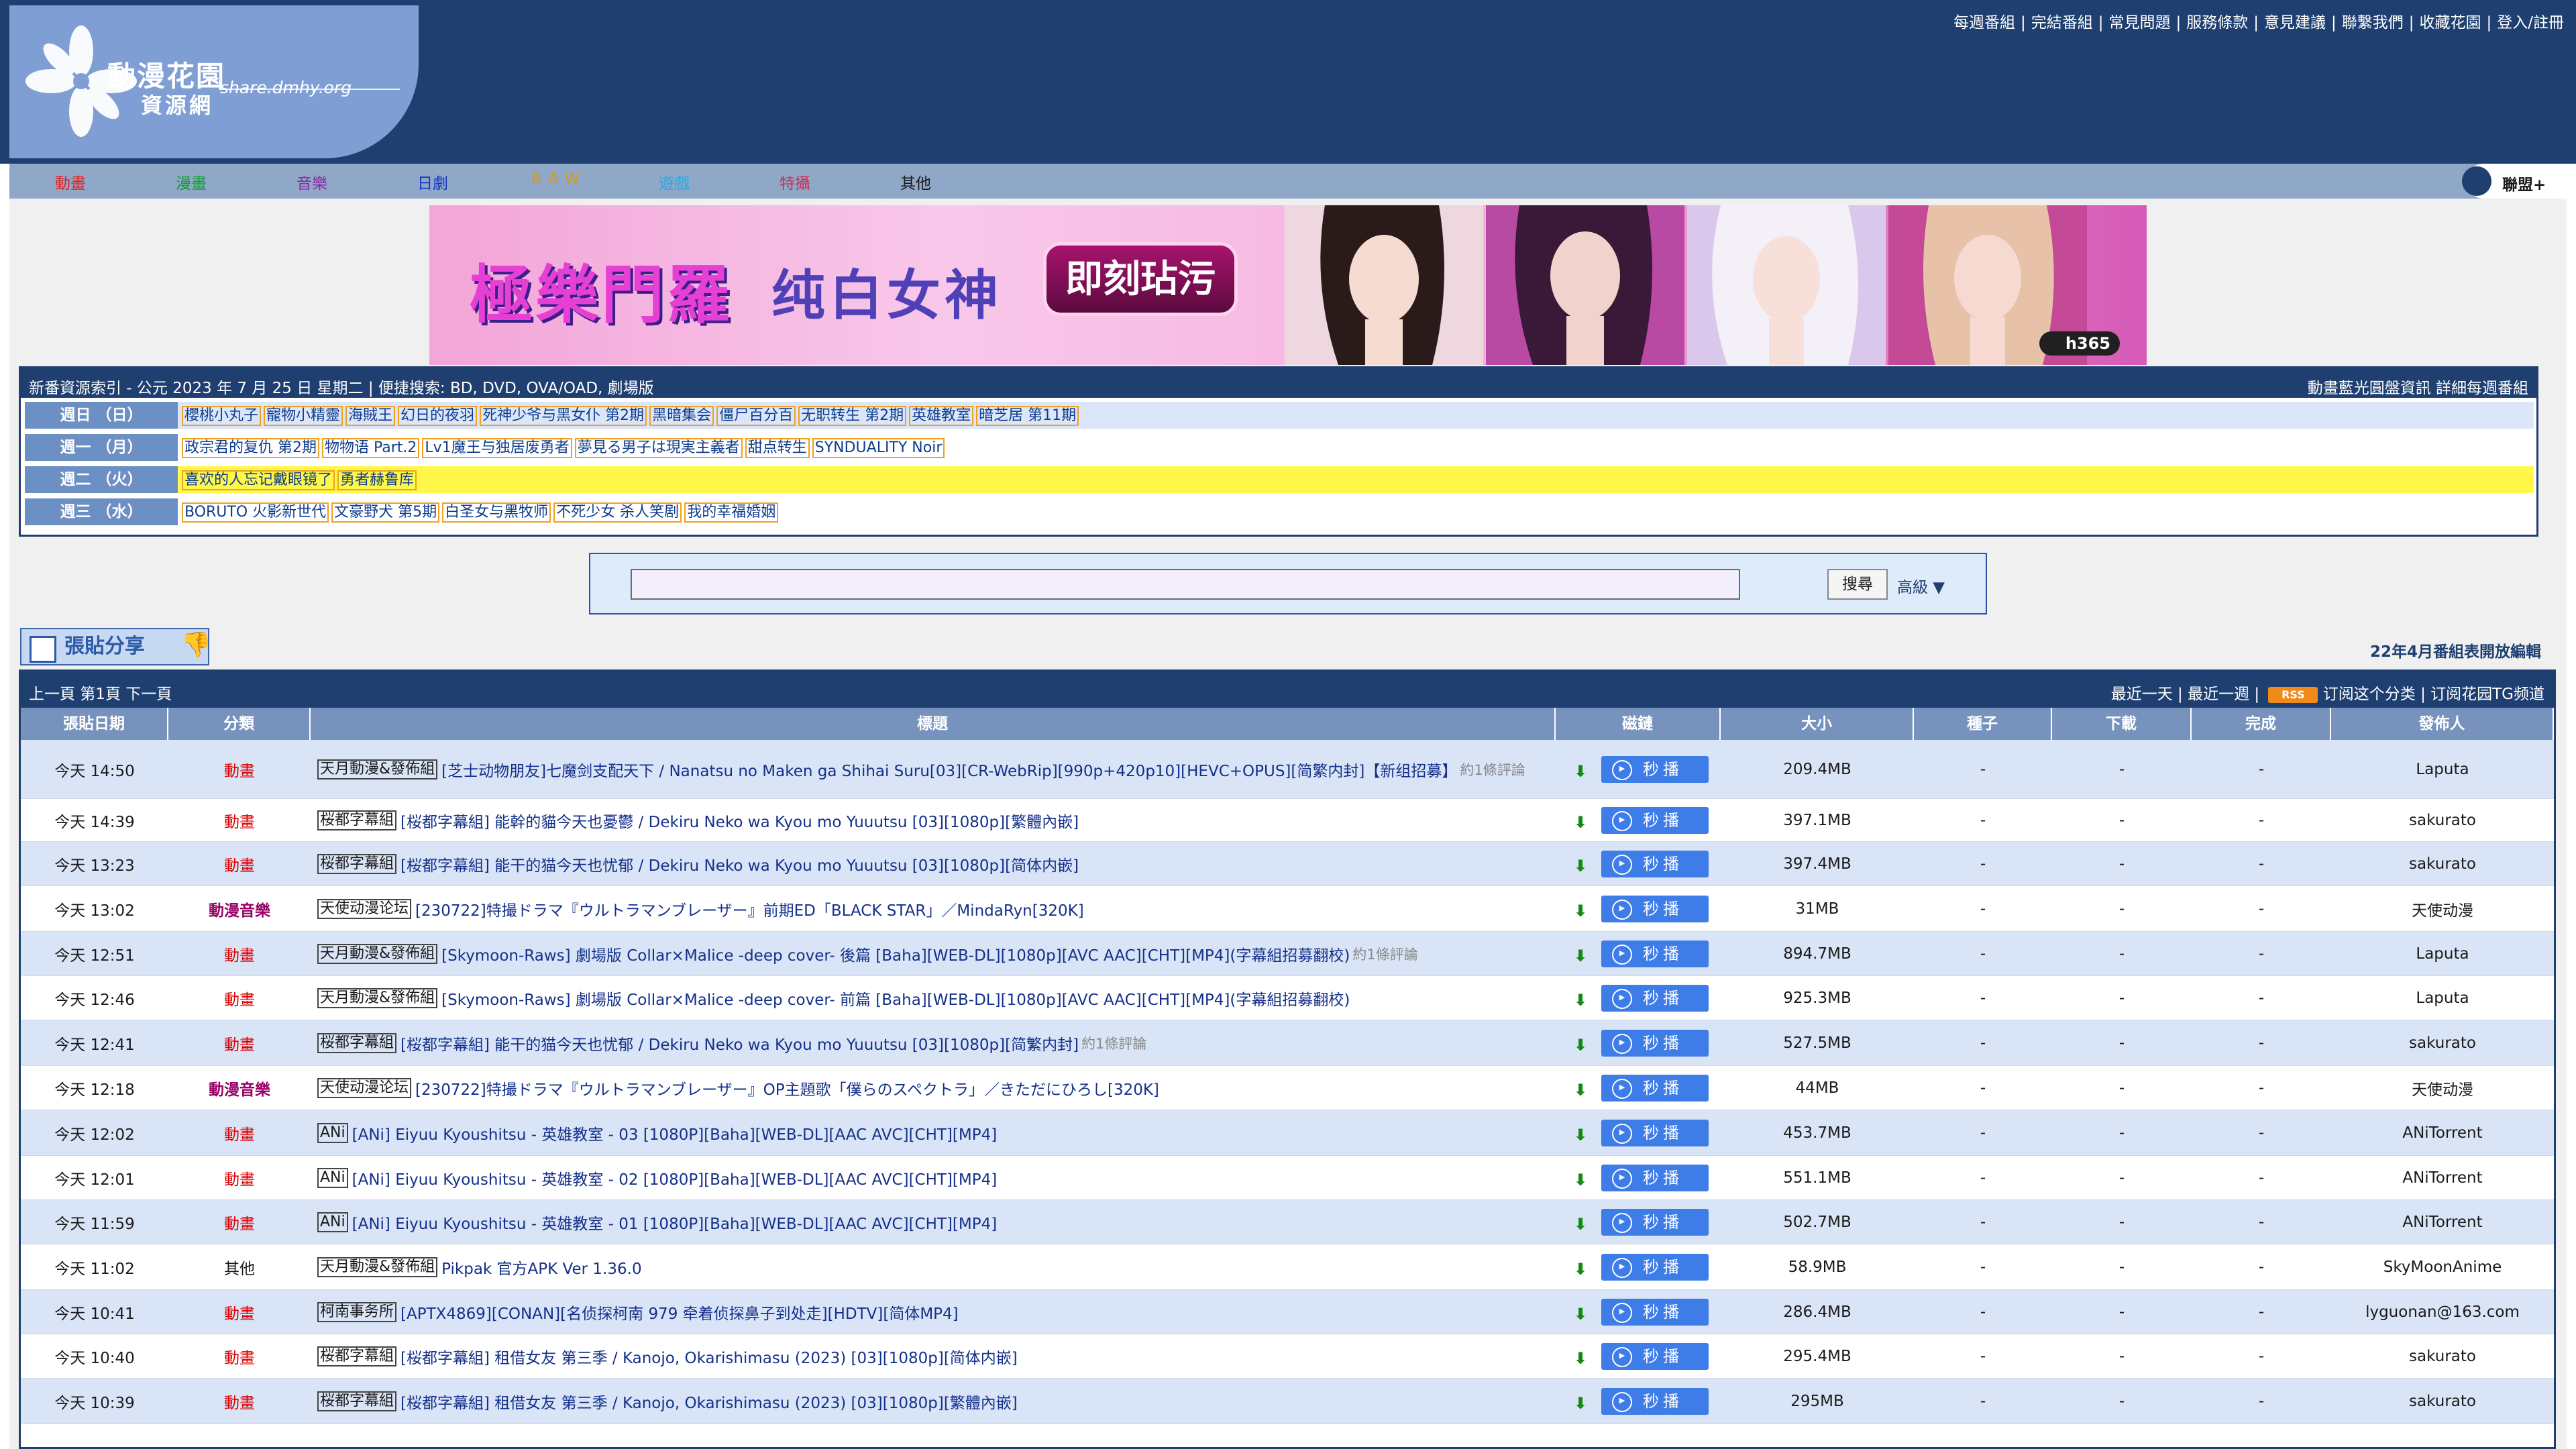  I want to click on schedule-show-link: 喜欢的人忘记戴眼镜了, so click(258, 480).